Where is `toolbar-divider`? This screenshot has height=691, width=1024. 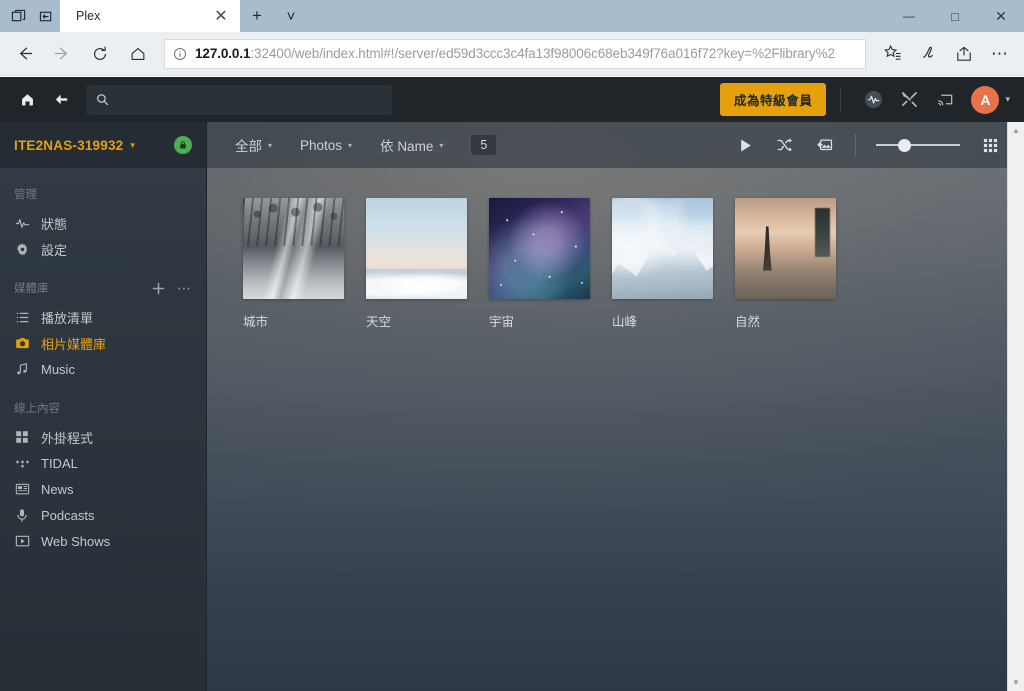
toolbar-divider is located at coordinates (855, 145).